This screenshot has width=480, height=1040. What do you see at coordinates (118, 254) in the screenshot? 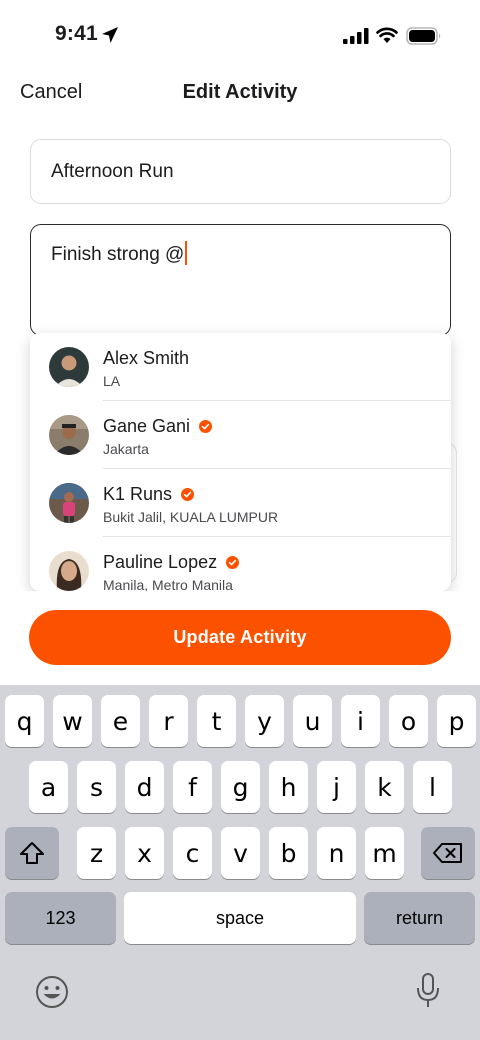
I see `description-text: Finish strong @` at bounding box center [118, 254].